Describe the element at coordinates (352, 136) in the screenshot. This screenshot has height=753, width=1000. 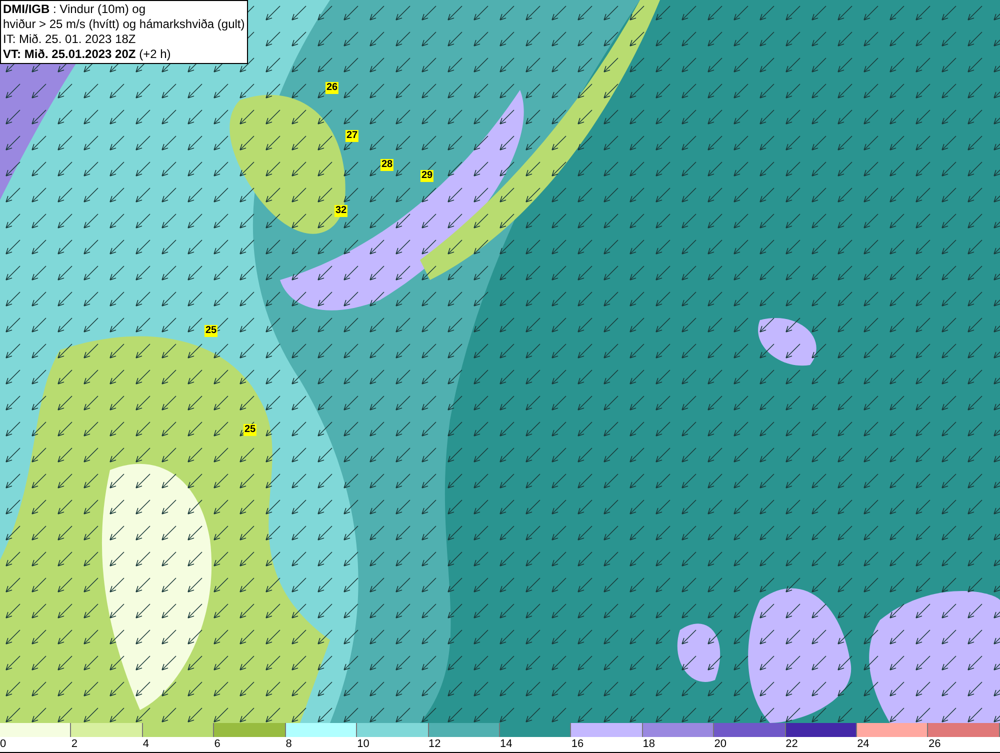
I see `gust-label: 27` at that location.